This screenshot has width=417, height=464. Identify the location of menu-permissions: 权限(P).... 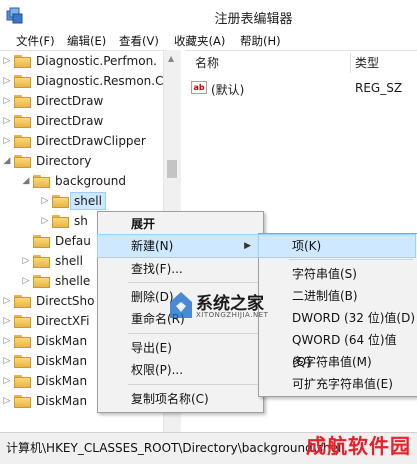
(179, 370).